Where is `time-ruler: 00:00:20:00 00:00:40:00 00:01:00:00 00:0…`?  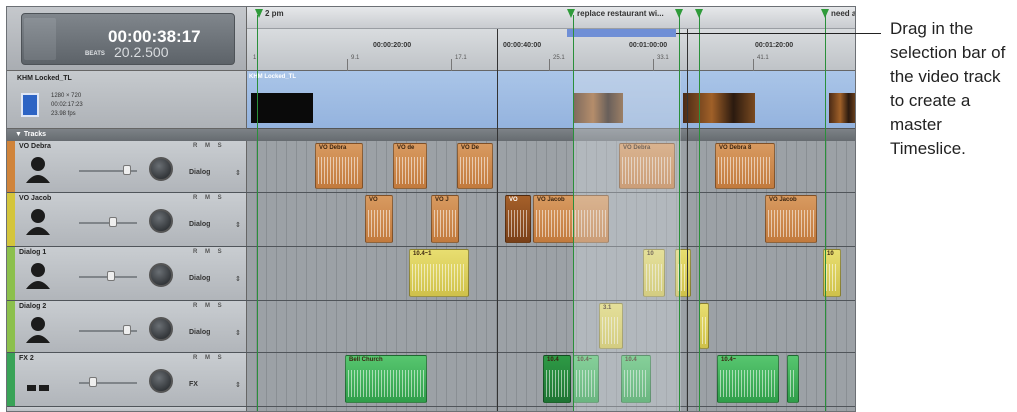
time-ruler: 00:00:20:00 00:00:40:00 00:01:00:00 00:0… is located at coordinates (551, 50).